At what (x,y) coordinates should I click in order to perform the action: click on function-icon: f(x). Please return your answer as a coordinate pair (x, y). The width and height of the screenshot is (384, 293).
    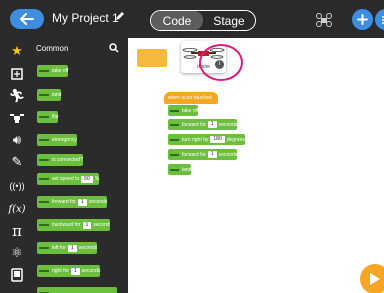
    Looking at the image, I should click on (16, 209).